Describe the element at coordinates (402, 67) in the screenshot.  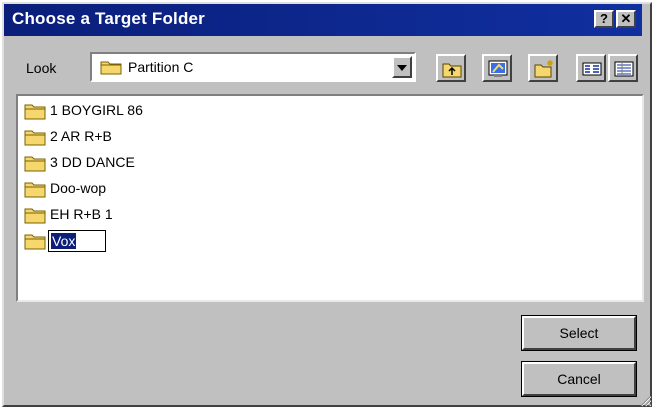
I see `chevron-down-icon` at that location.